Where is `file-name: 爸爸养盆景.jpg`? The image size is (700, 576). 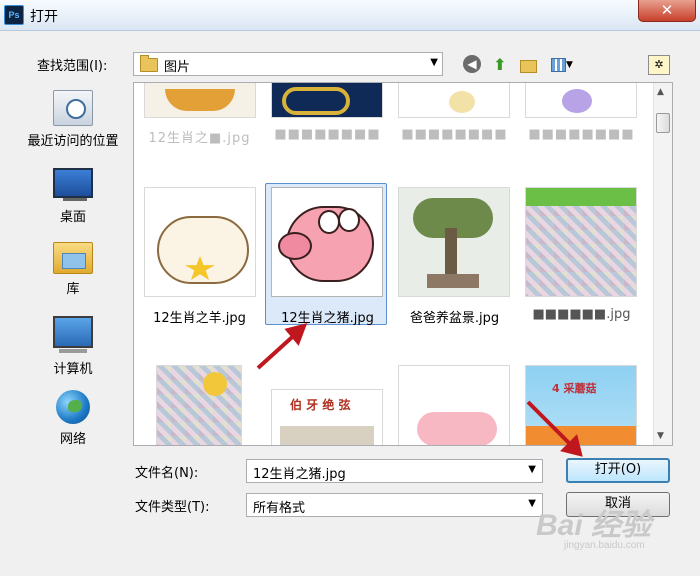 file-name: 爸爸养盆景.jpg is located at coordinates (454, 316).